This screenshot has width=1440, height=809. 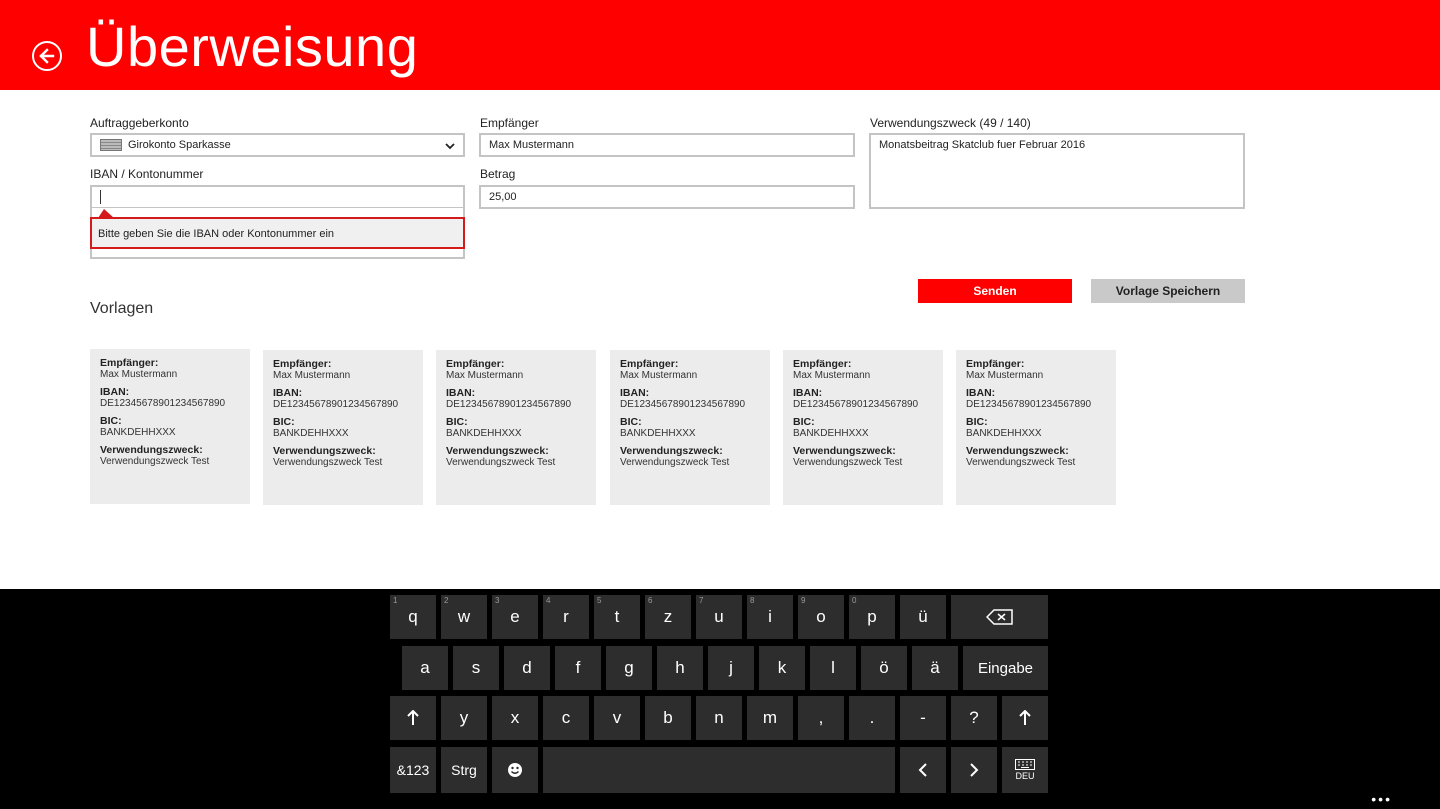 I want to click on key-ae: ä, so click(x=935, y=668).